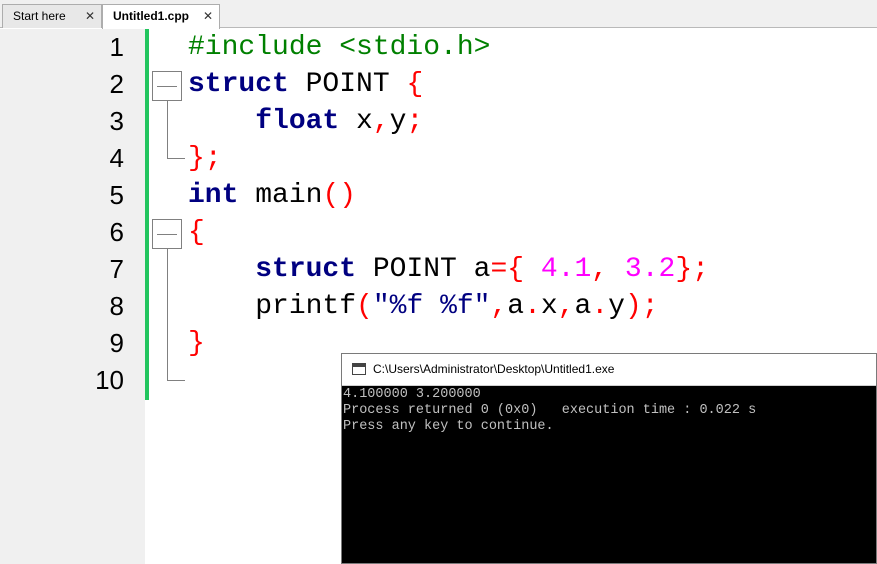 This screenshot has width=877, height=564. I want to click on keyword: int, so click(213, 195).